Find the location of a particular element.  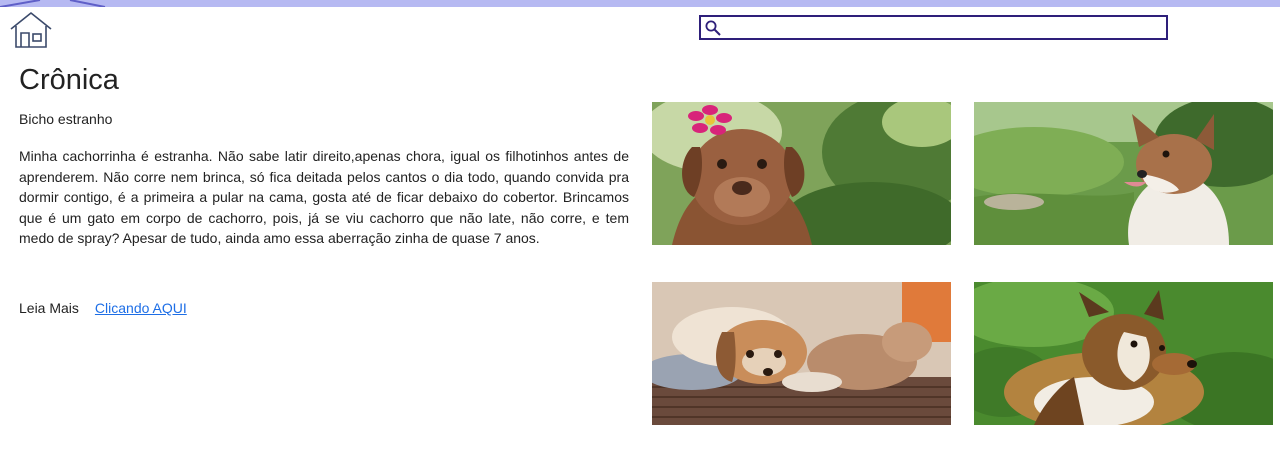

read-more-label: Leia Mais is located at coordinates (49, 308).